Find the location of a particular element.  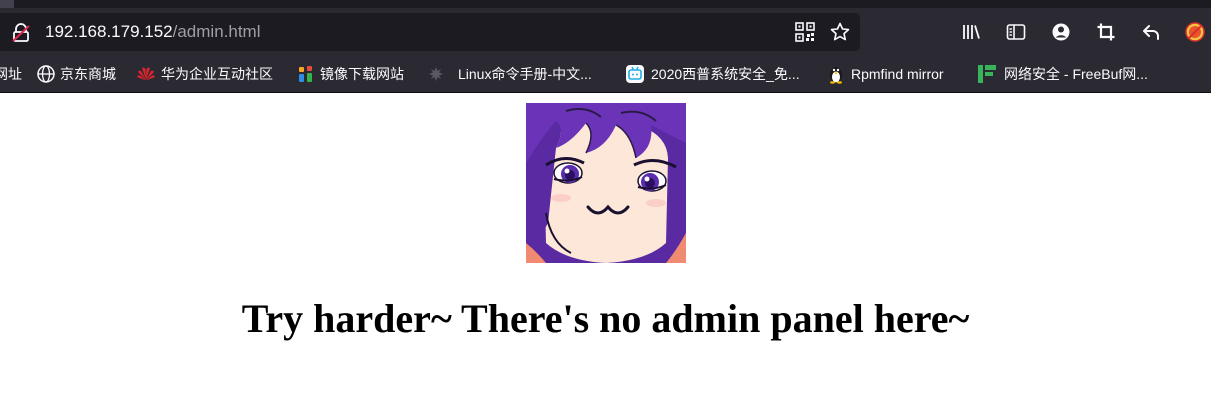

url-text: 192.168.179.152/admin.html is located at coordinates (153, 32).